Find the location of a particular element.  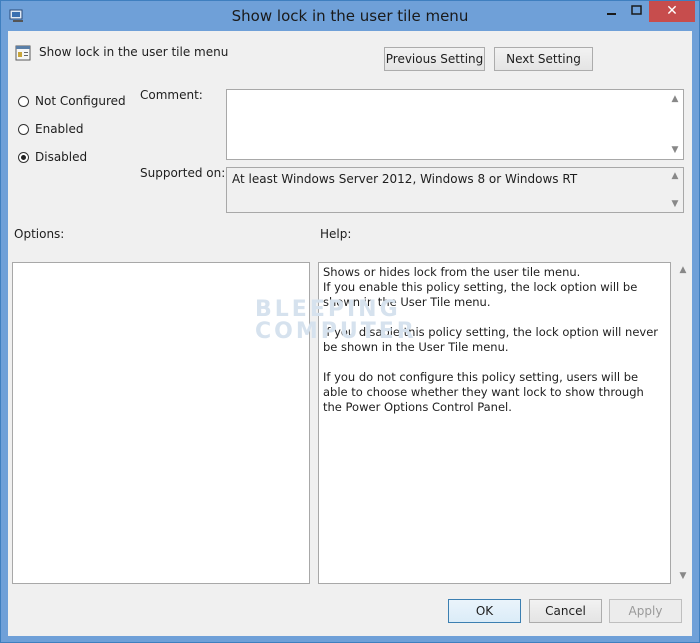

watermark: BLEEPING COMPUTER is located at coordinates (336, 321).